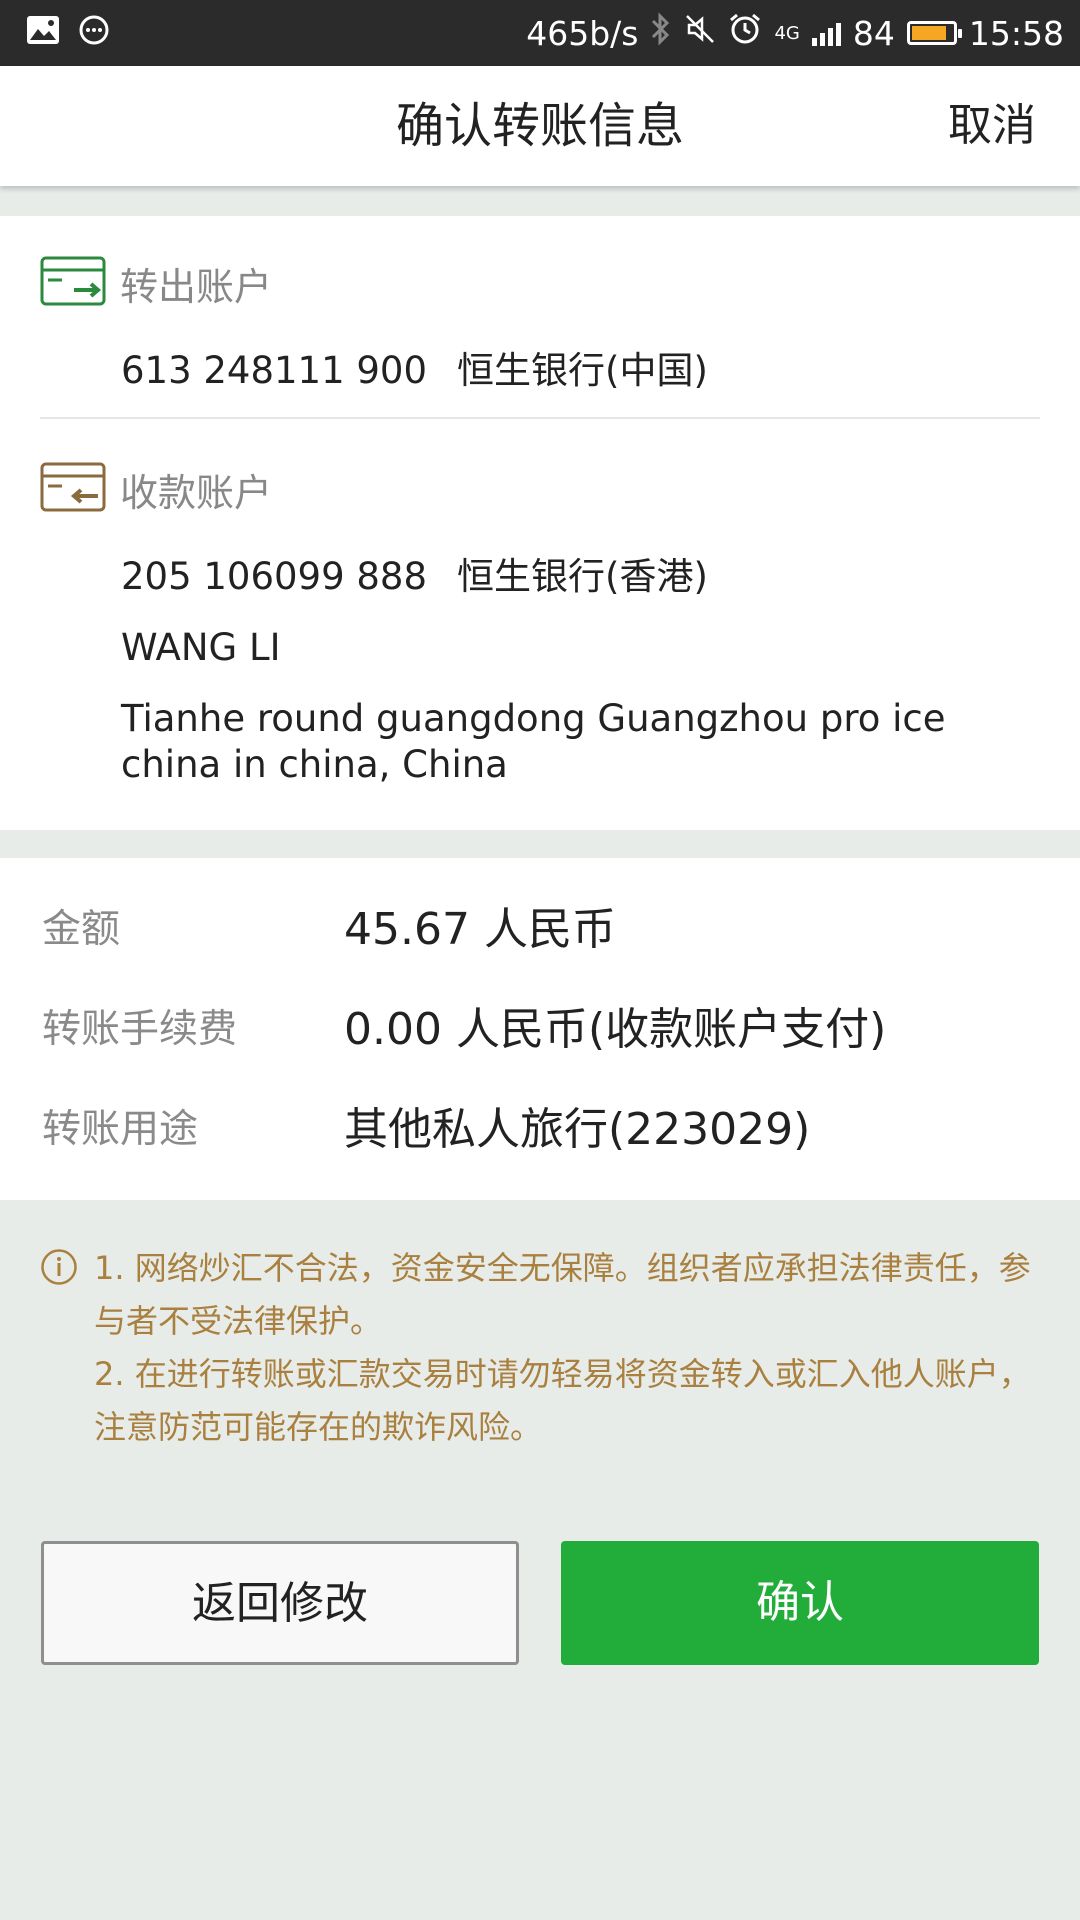  Describe the element at coordinates (196, 492) in the screenshot. I see `to-account-label: 收款账户` at that location.